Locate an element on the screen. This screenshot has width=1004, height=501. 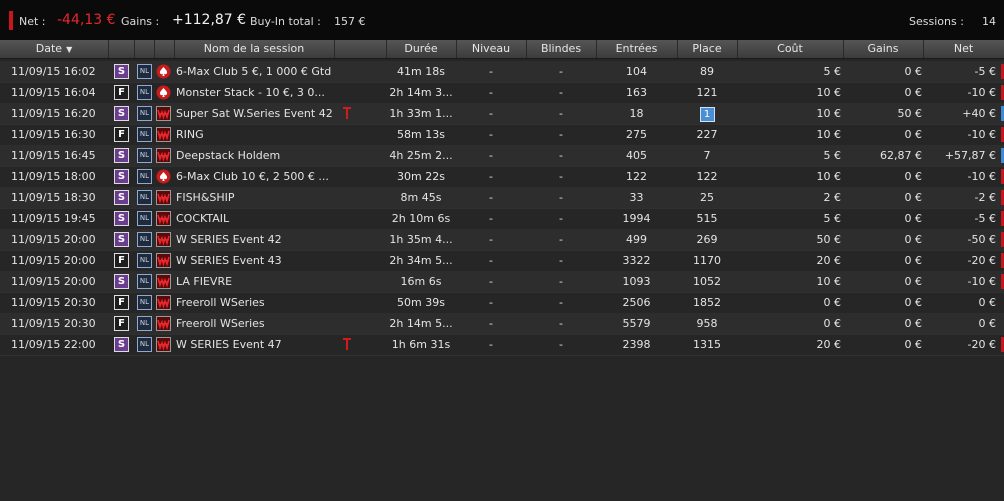
header-name: Nom de la session is located at coordinates (254, 49).